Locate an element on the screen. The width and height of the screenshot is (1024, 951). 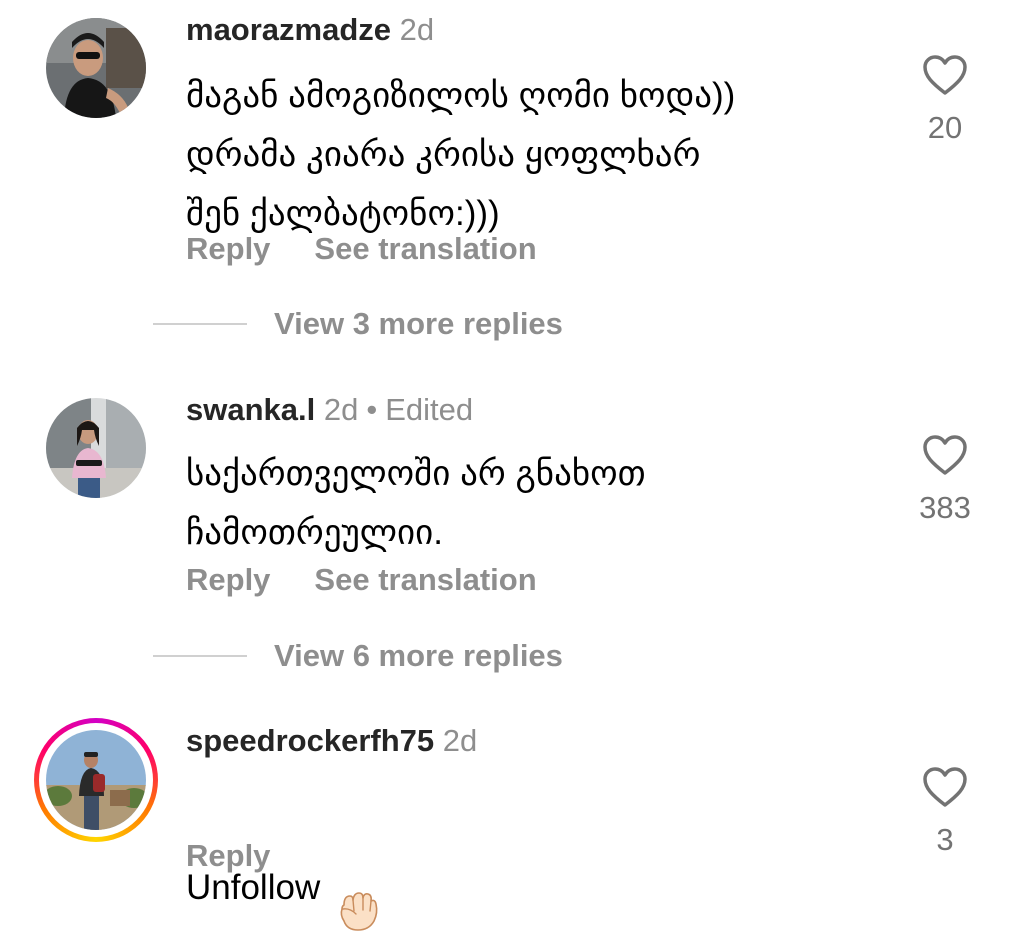
view-more-replies-button: View 6 more replies is located at coordinates (358, 656).